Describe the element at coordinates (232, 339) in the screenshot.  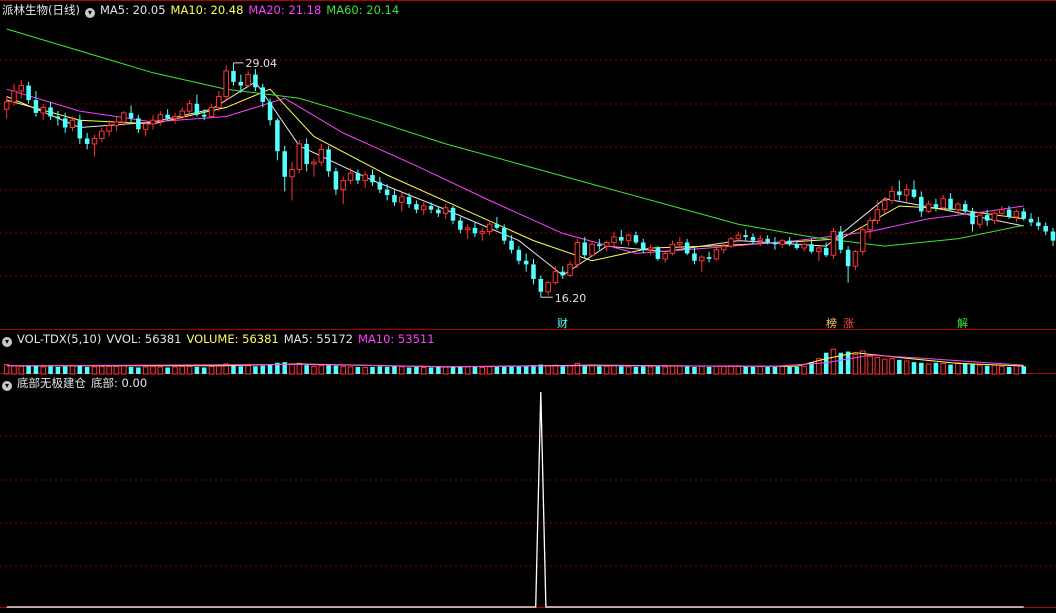
I see `volume-label: VOLUME: 56381` at that location.